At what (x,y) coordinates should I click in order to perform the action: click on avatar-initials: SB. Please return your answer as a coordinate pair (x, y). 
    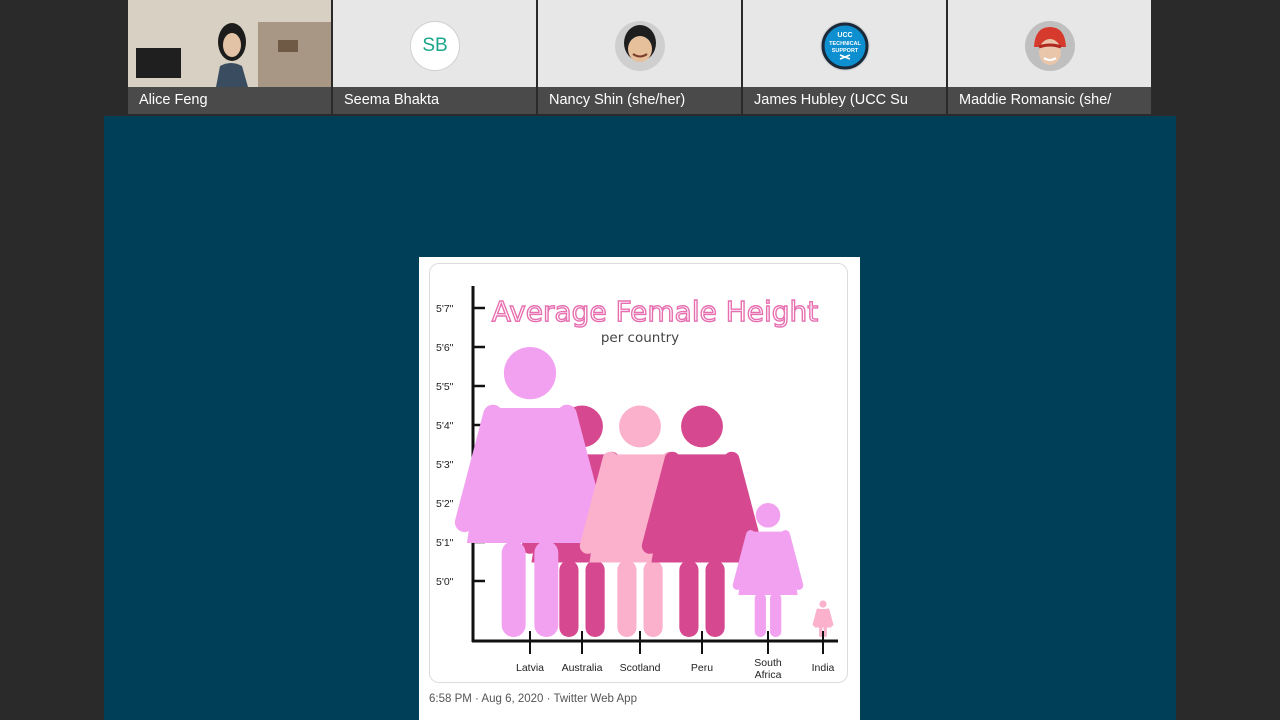
    Looking at the image, I should click on (435, 46).